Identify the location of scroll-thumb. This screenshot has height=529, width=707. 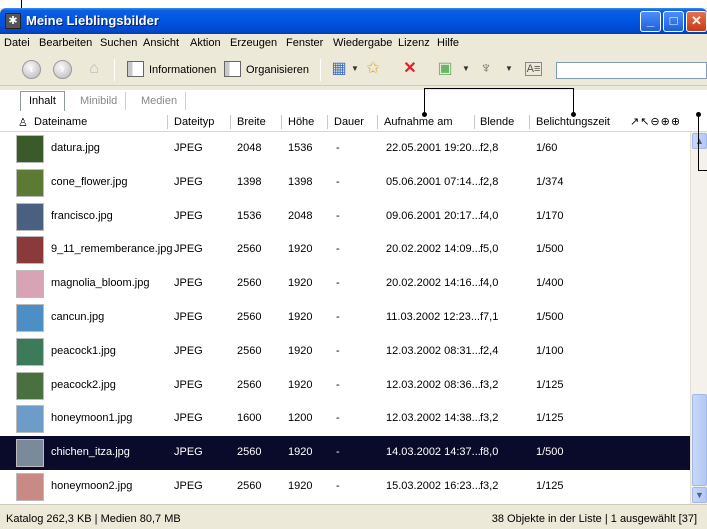
(699, 440).